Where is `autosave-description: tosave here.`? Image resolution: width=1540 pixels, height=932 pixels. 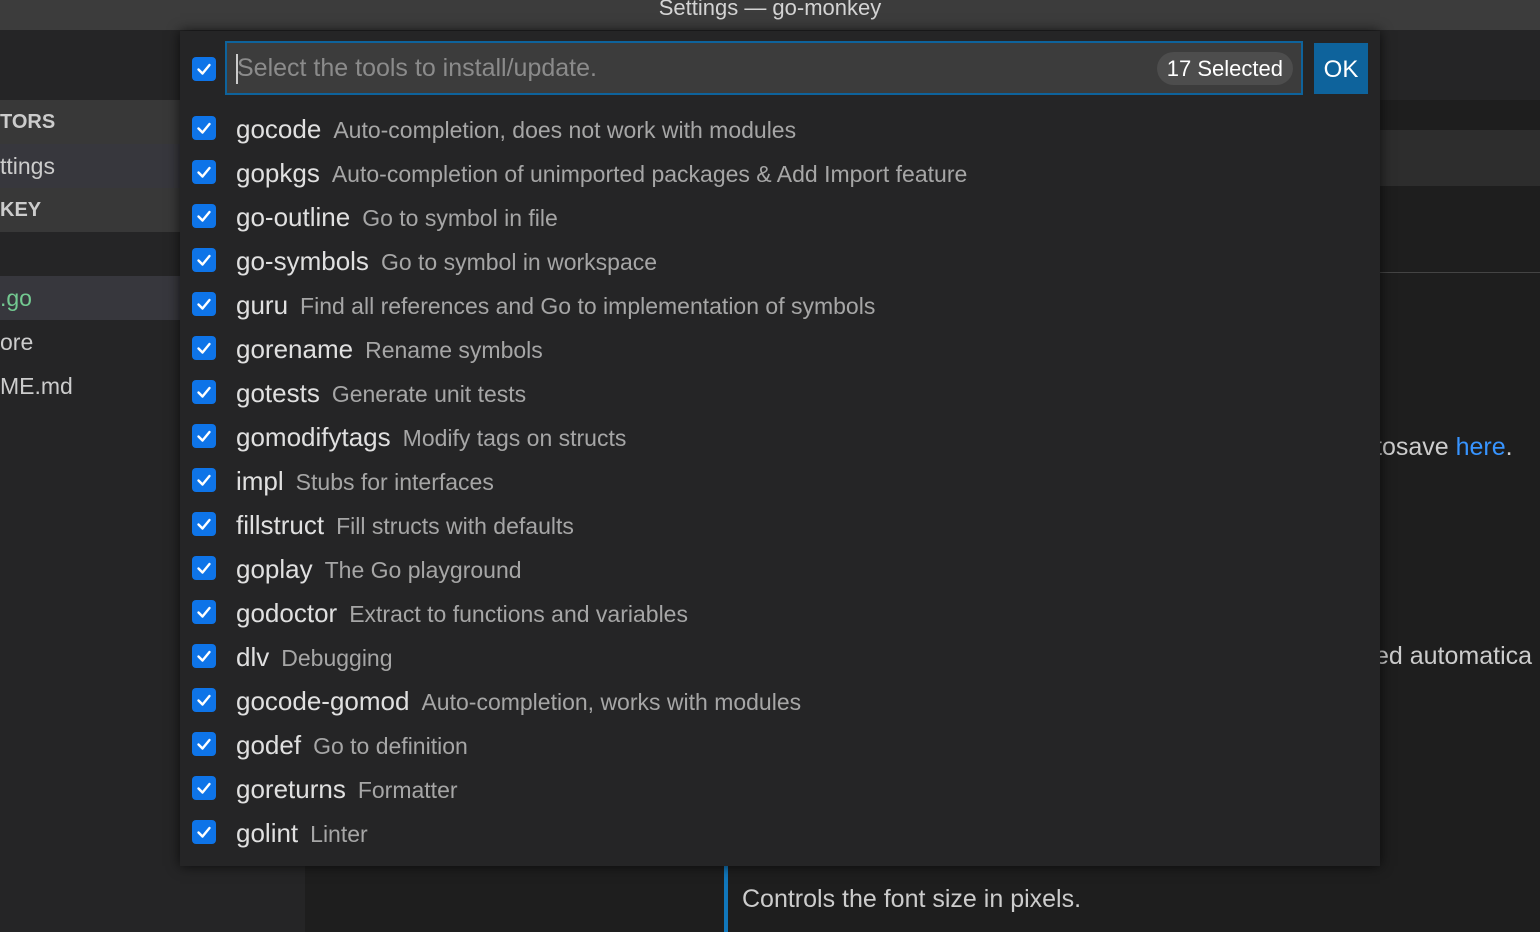 autosave-description: tosave here. is located at coordinates (1444, 447).